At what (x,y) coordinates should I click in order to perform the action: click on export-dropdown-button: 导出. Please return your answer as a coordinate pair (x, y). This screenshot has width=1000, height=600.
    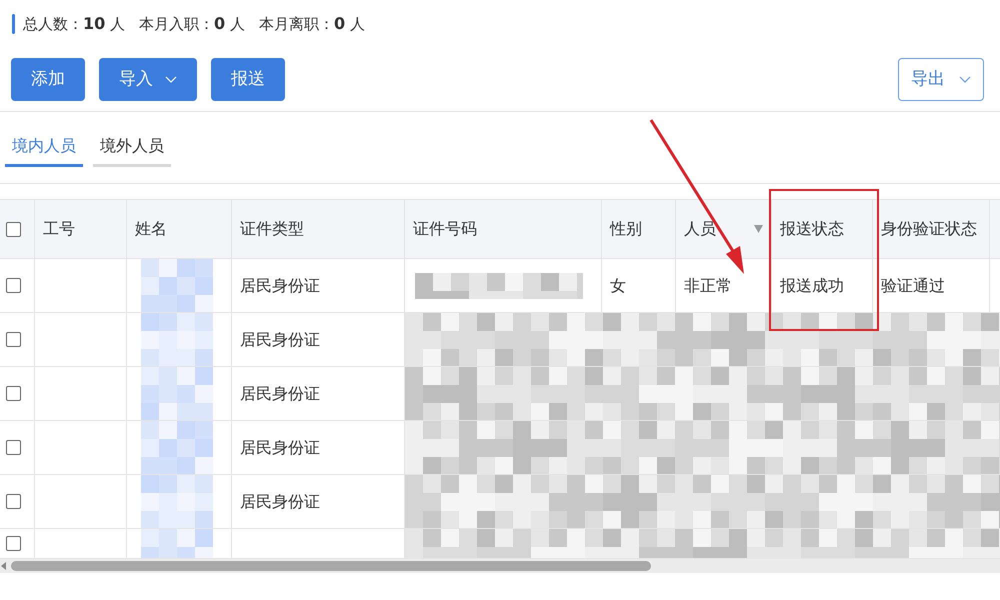
    Looking at the image, I should click on (941, 79).